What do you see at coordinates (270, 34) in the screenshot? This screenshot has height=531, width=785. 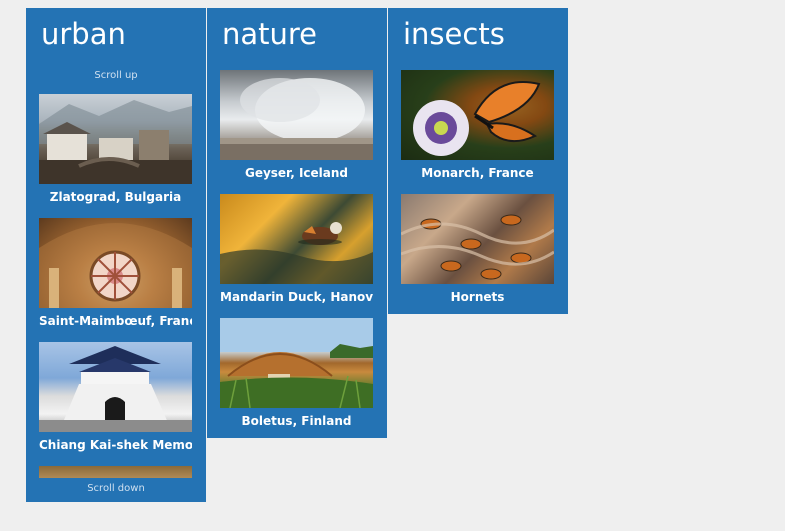 I see `column-title-nature: nature` at bounding box center [270, 34].